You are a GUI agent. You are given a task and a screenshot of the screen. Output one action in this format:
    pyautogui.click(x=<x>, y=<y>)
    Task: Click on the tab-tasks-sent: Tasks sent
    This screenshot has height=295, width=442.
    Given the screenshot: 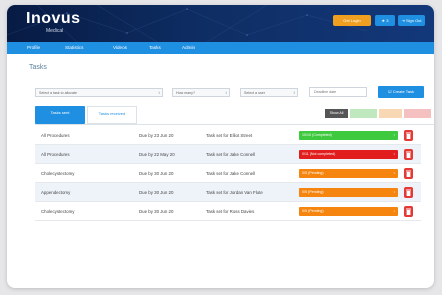 What is the action you would take?
    pyautogui.click(x=60, y=115)
    